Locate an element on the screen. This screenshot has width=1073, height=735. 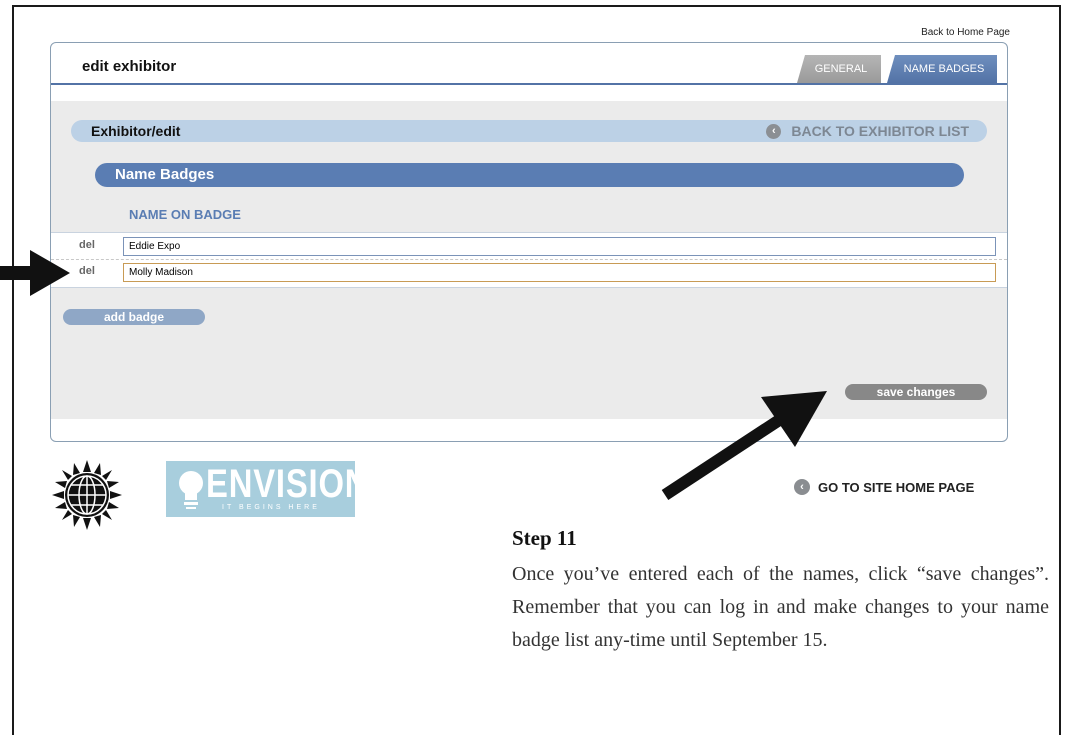
envision-logo: ENVISION IT BEGINS HERE is located at coordinates (267, 489).